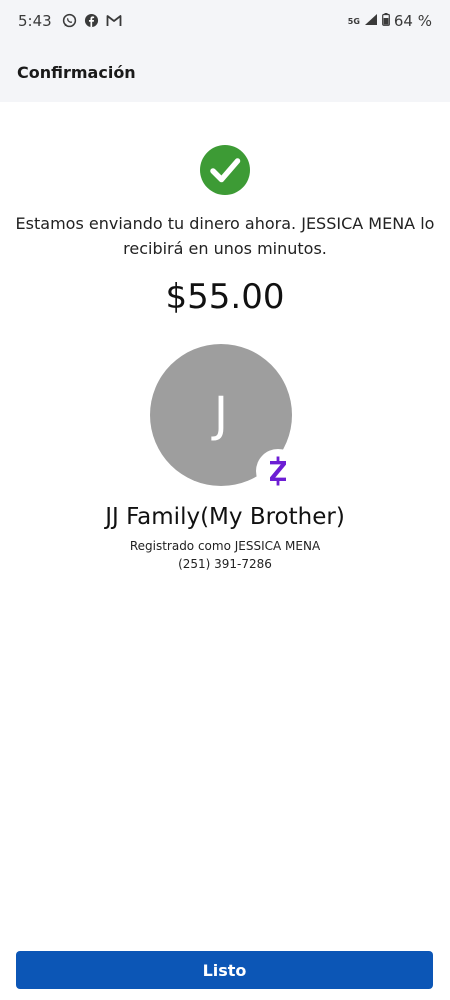 This screenshot has height=1000, width=450. Describe the element at coordinates (224, 970) in the screenshot. I see `done-button: Listo` at that location.